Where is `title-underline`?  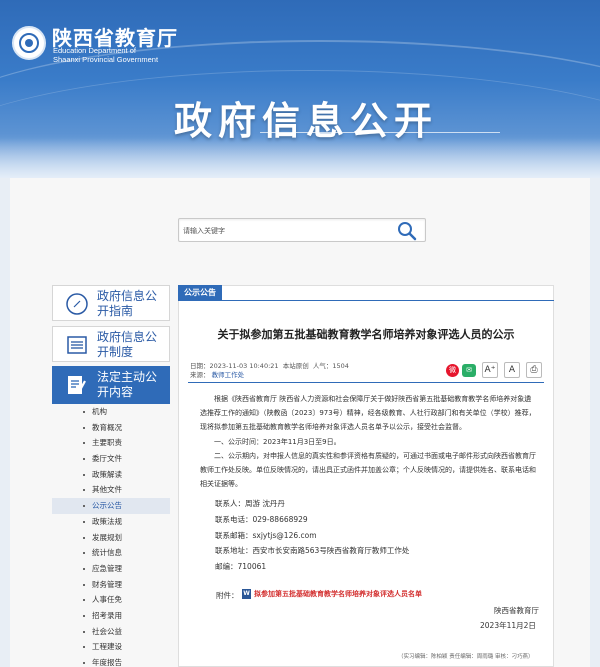 title-underline is located at coordinates (380, 132).